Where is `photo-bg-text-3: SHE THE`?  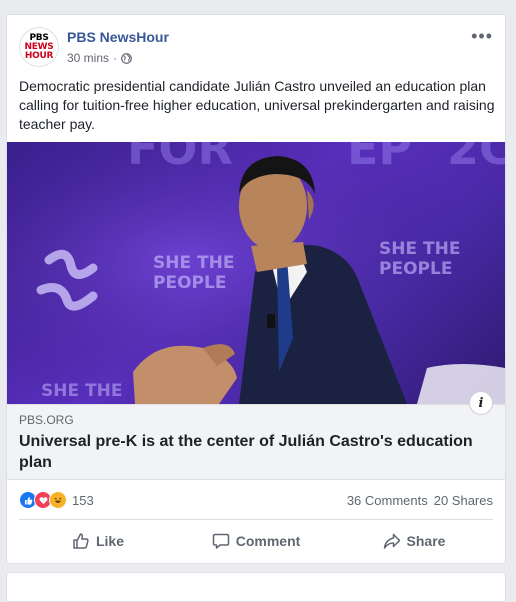
photo-bg-text-3: SHE THE is located at coordinates (419, 249).